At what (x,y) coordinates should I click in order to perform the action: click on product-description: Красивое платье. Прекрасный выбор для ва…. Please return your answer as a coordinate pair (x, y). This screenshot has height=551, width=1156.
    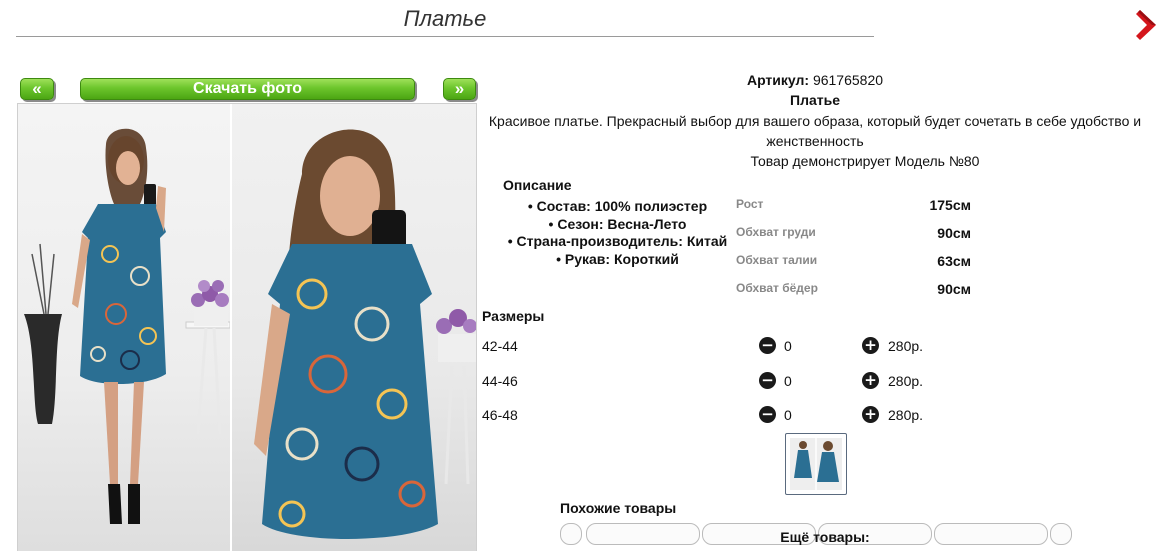
    Looking at the image, I should click on (815, 131).